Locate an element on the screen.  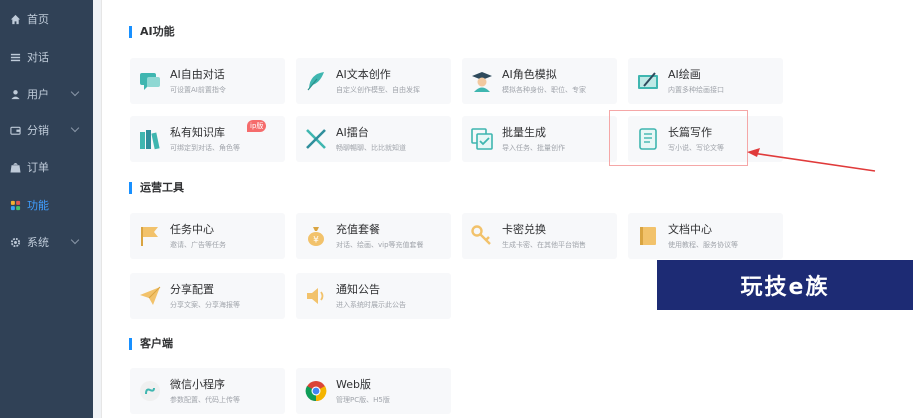
card-title: 长篇写作 is located at coordinates (690, 132).